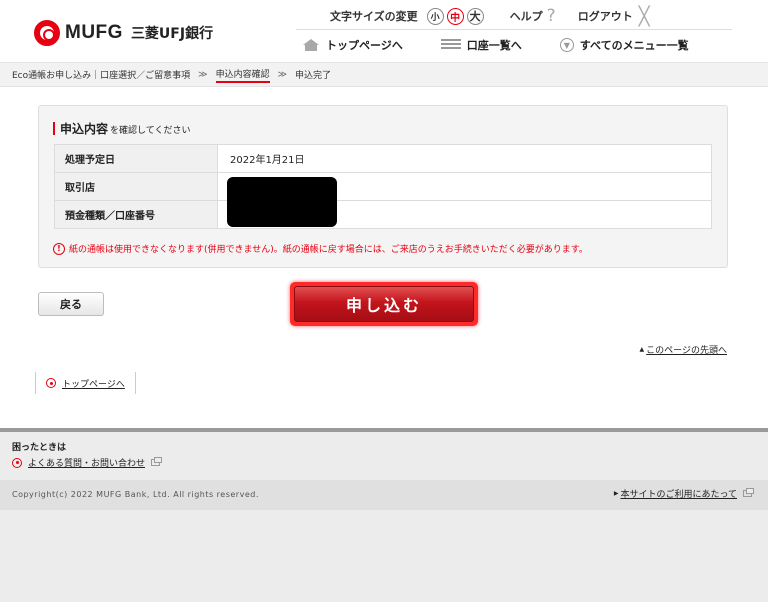  Describe the element at coordinates (101, 76) in the screenshot. I see `breadcrumb-step-1: Eco通帳お申し込み｜口座選択／ご留意事項` at that location.